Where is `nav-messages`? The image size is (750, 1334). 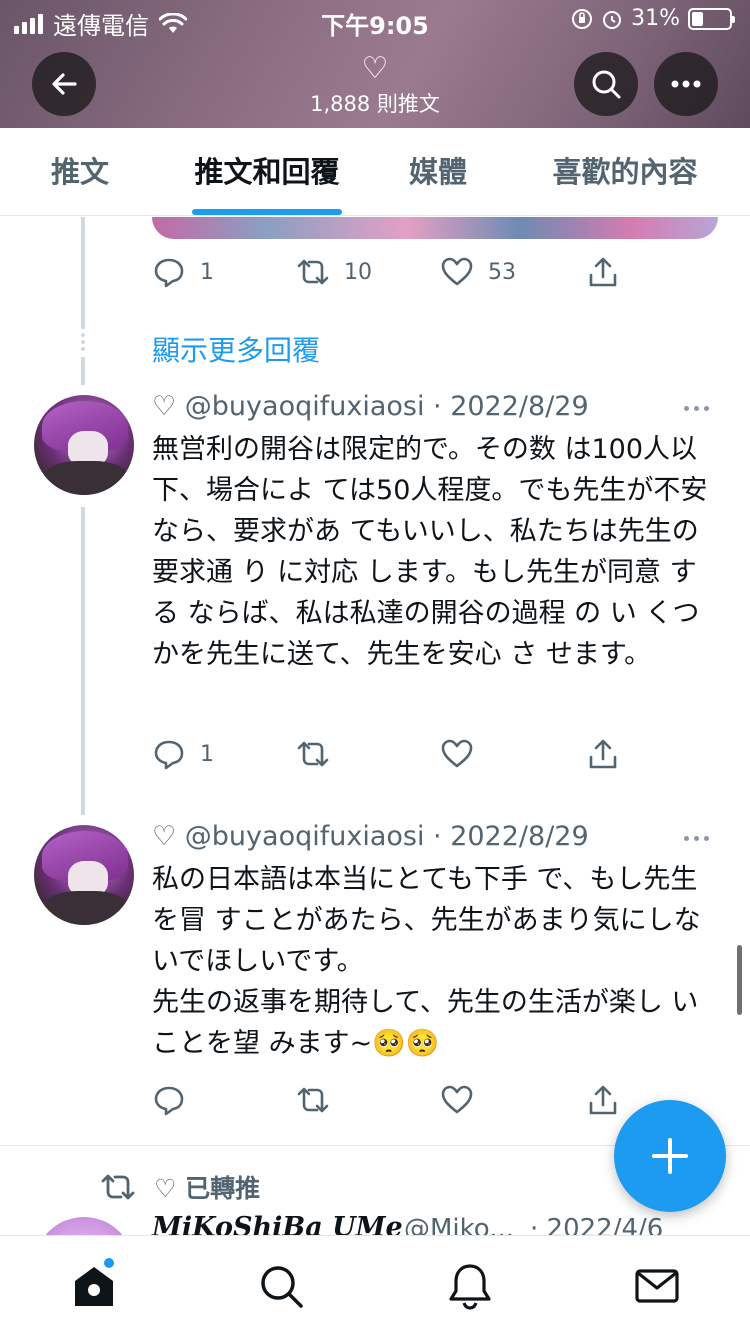
nav-messages is located at coordinates (657, 1286).